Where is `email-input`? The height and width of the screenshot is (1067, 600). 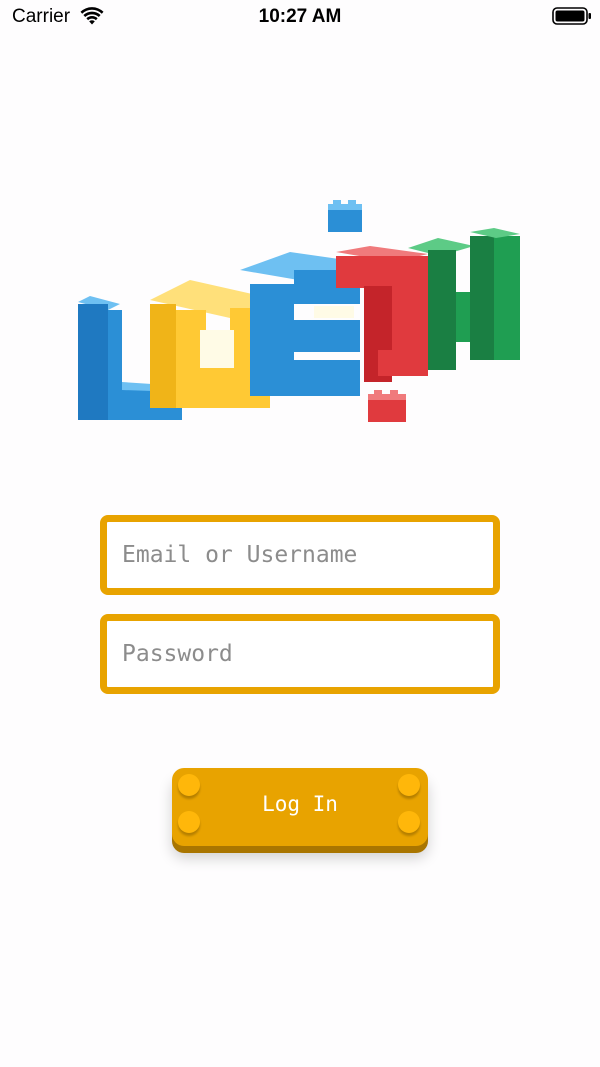
email-input is located at coordinates (300, 555).